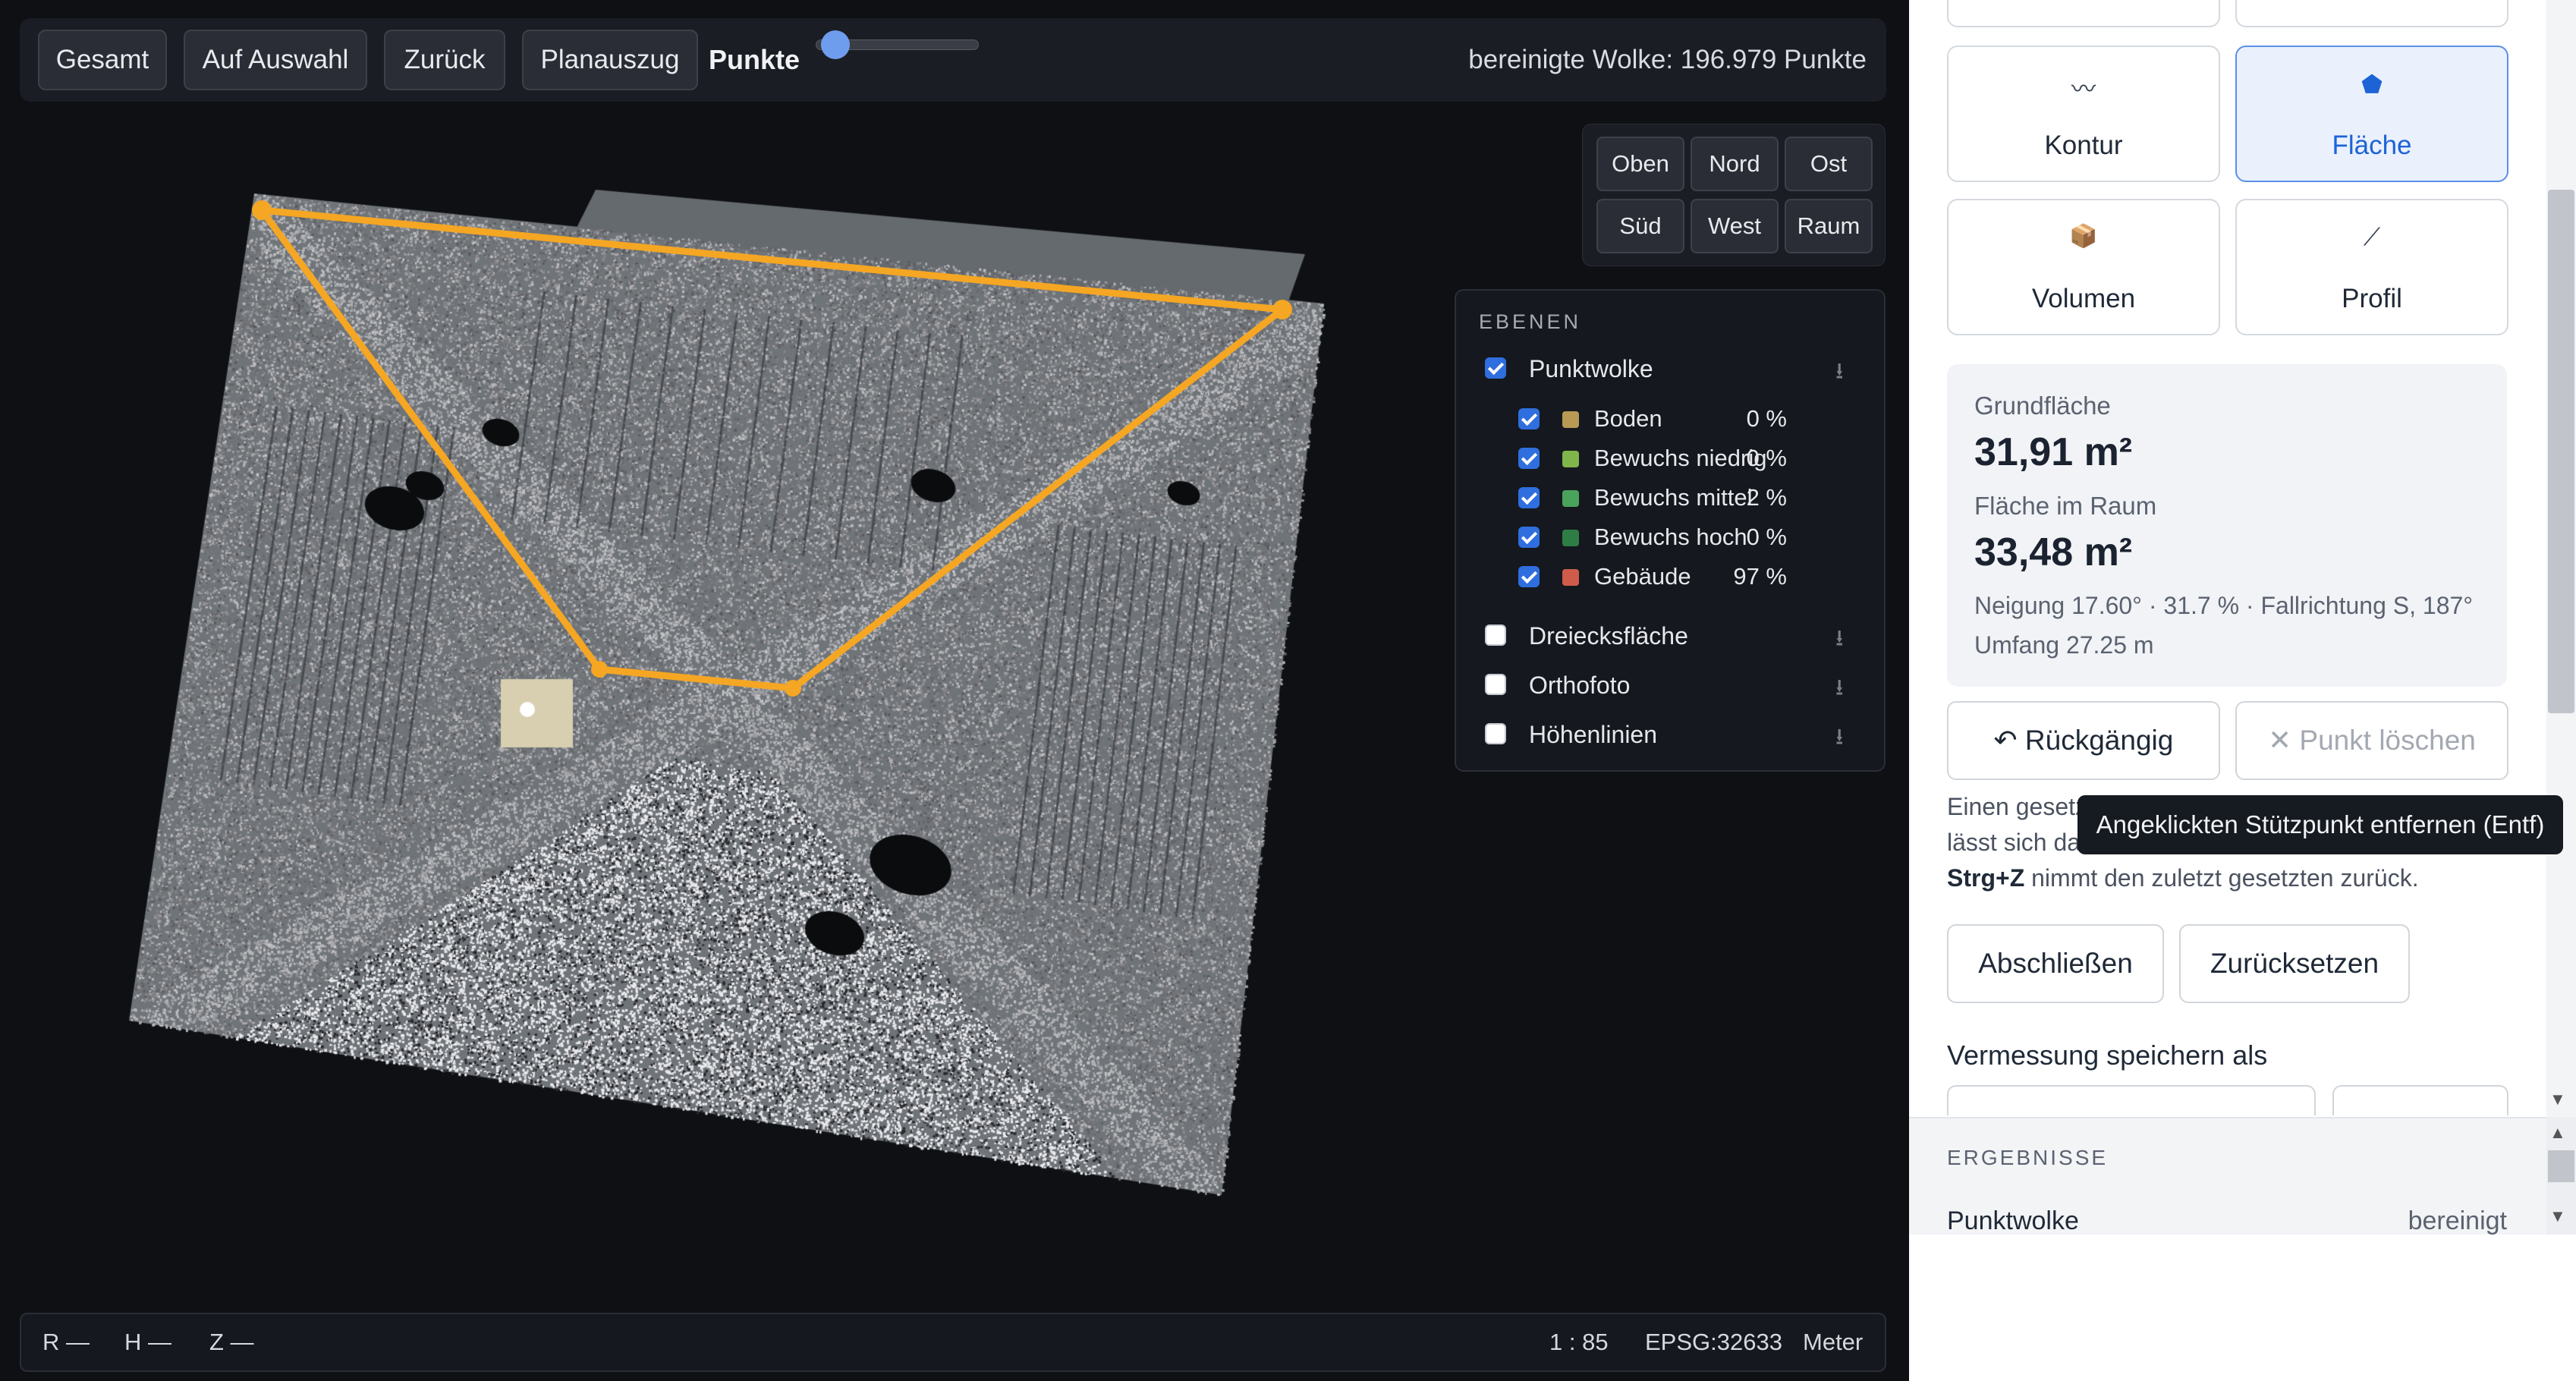 The height and width of the screenshot is (1381, 2576). I want to click on pointcloud-label: Punktwolke, so click(1591, 368).